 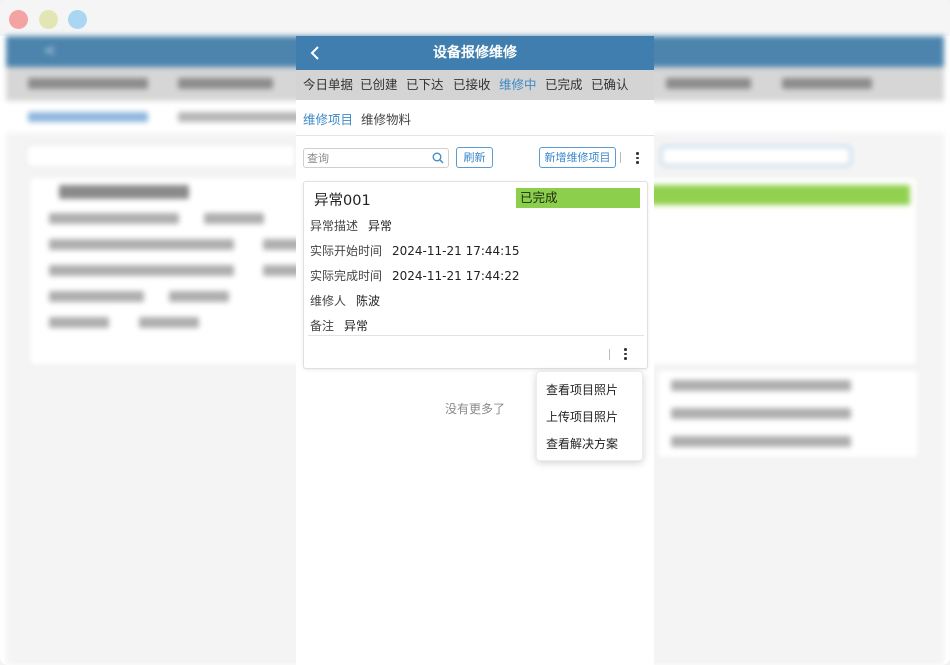 I want to click on field-label: 实际完成时间, so click(x=346, y=276).